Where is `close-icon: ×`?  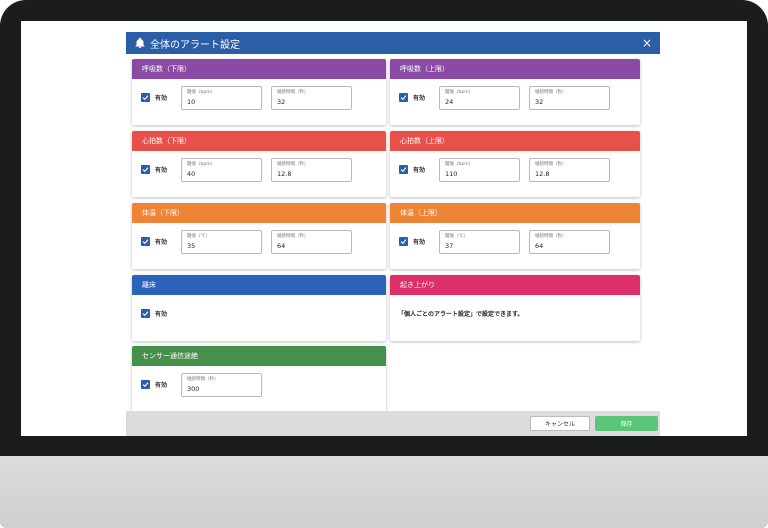 close-icon: × is located at coordinates (647, 43).